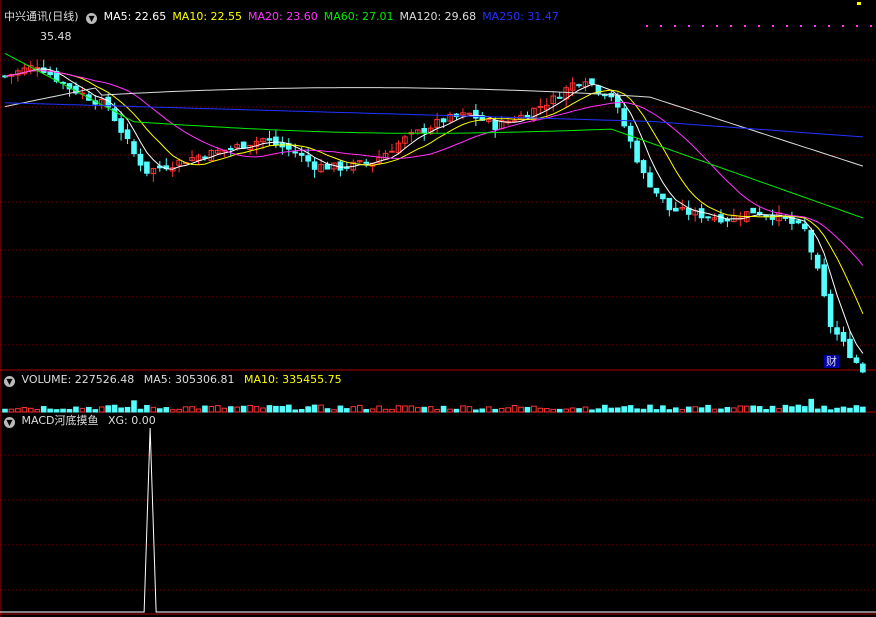 This screenshot has height=617, width=876. I want to click on ma-legend-item: MA5: 22.65, so click(135, 16).